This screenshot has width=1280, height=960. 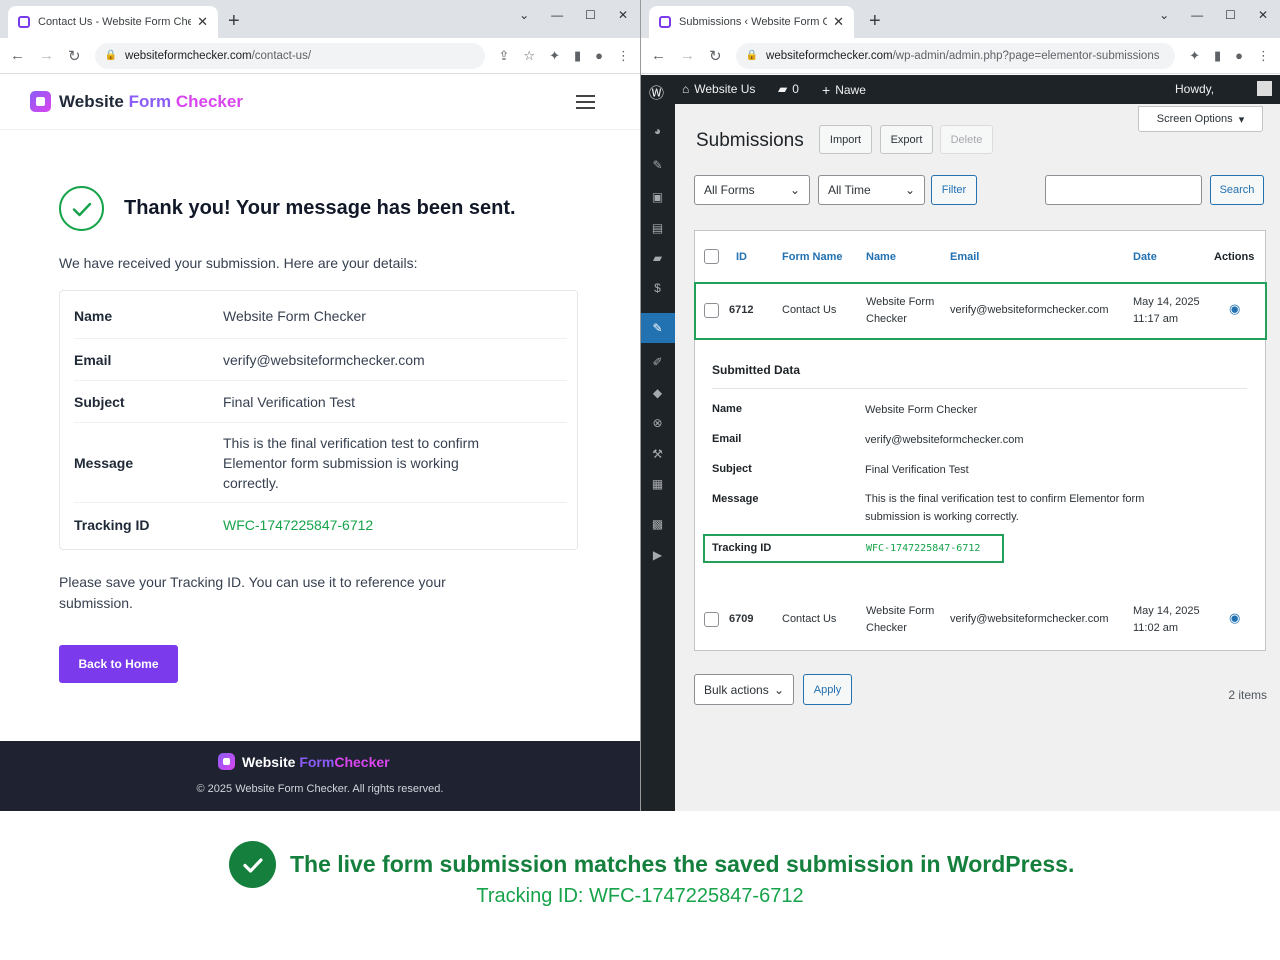 What do you see at coordinates (657, 328) in the screenshot?
I see `submissions-pin-icon: ✎` at bounding box center [657, 328].